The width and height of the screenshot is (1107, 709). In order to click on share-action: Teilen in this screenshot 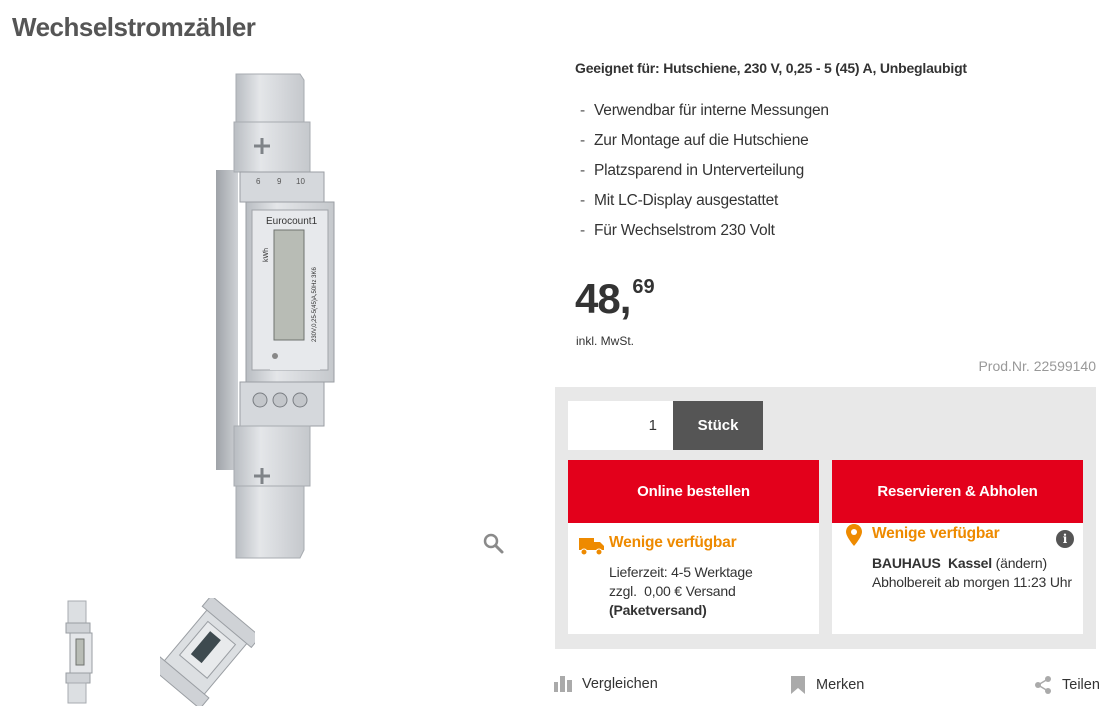, I will do `click(1067, 685)`.